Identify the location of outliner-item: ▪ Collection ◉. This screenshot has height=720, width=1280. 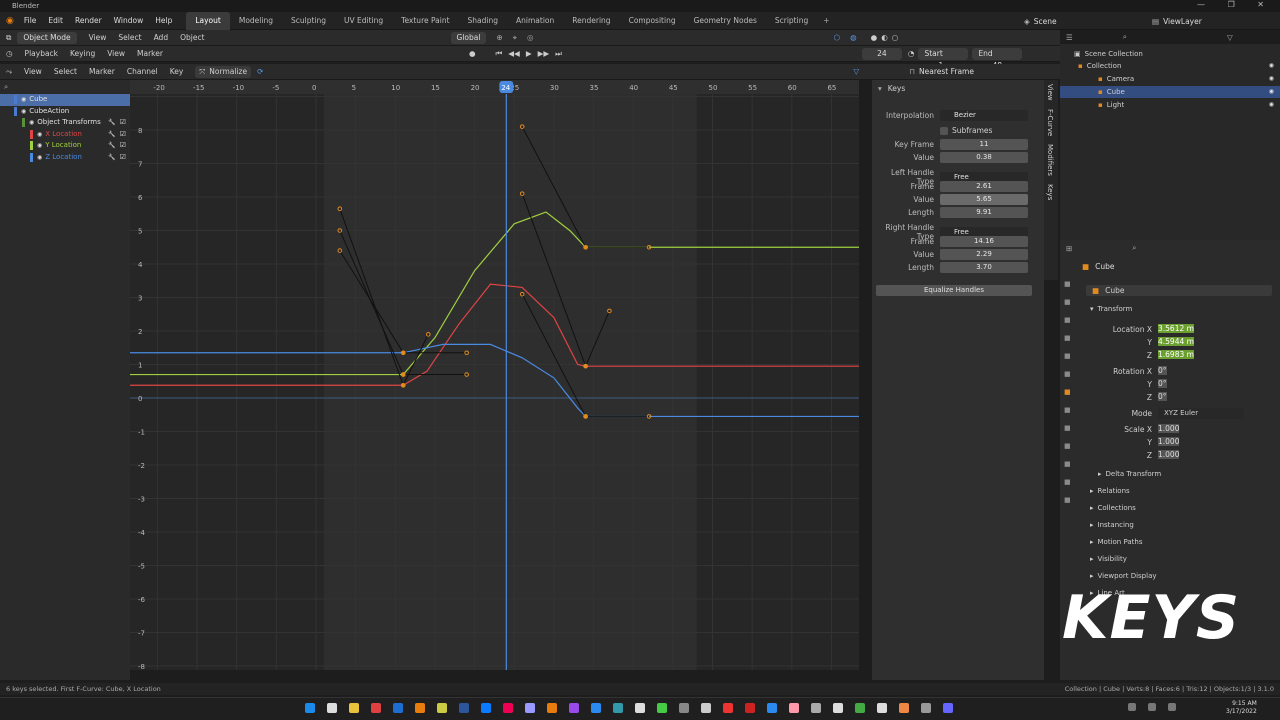
(1170, 66).